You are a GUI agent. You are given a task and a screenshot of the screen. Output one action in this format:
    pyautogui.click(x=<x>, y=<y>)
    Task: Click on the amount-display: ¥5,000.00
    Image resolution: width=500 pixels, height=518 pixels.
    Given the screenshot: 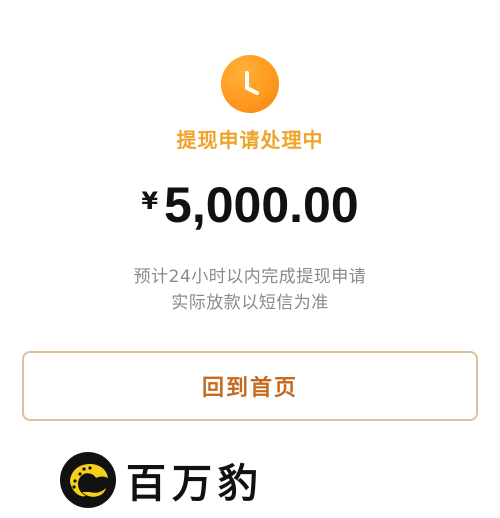 What is the action you would take?
    pyautogui.click(x=250, y=206)
    